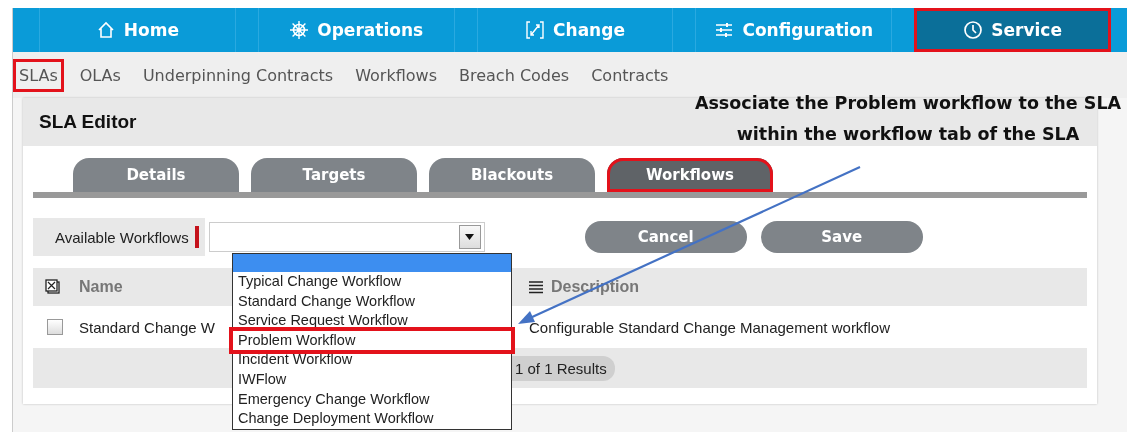 The height and width of the screenshot is (432, 1139). Describe the element at coordinates (100, 75) in the screenshot. I see `subnav-link: OLAs` at that location.